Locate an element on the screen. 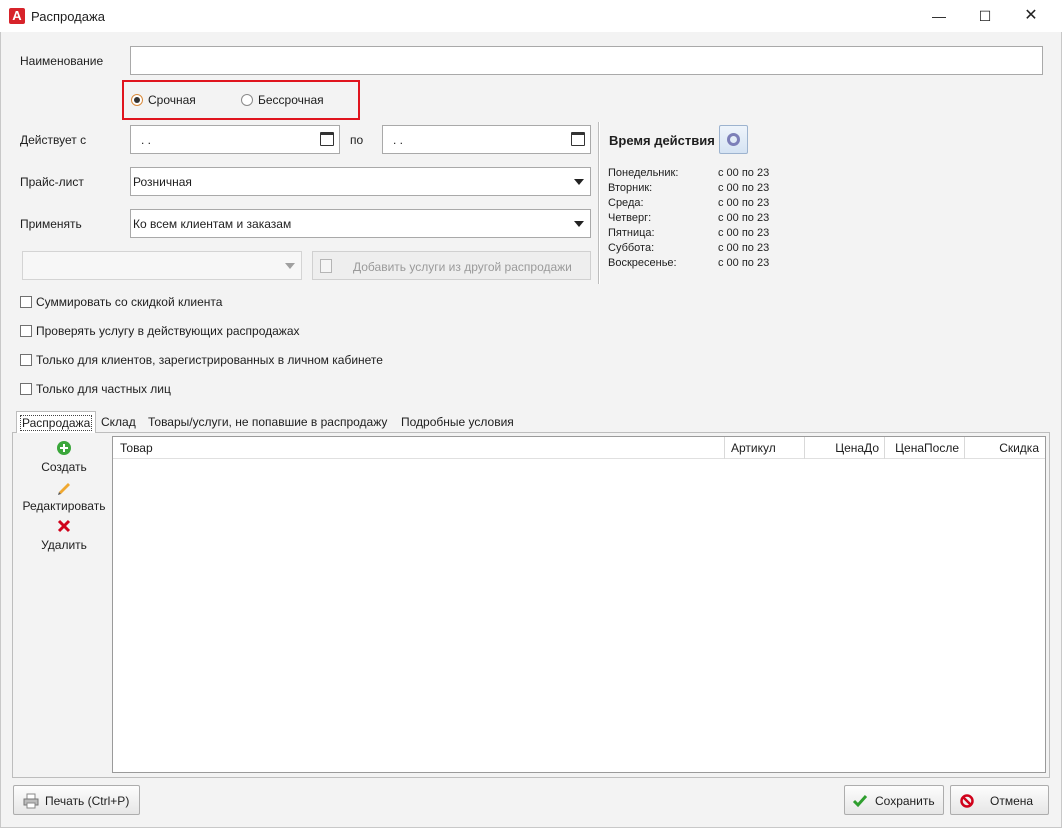  column-header-discount: Скидка is located at coordinates (1004, 448).